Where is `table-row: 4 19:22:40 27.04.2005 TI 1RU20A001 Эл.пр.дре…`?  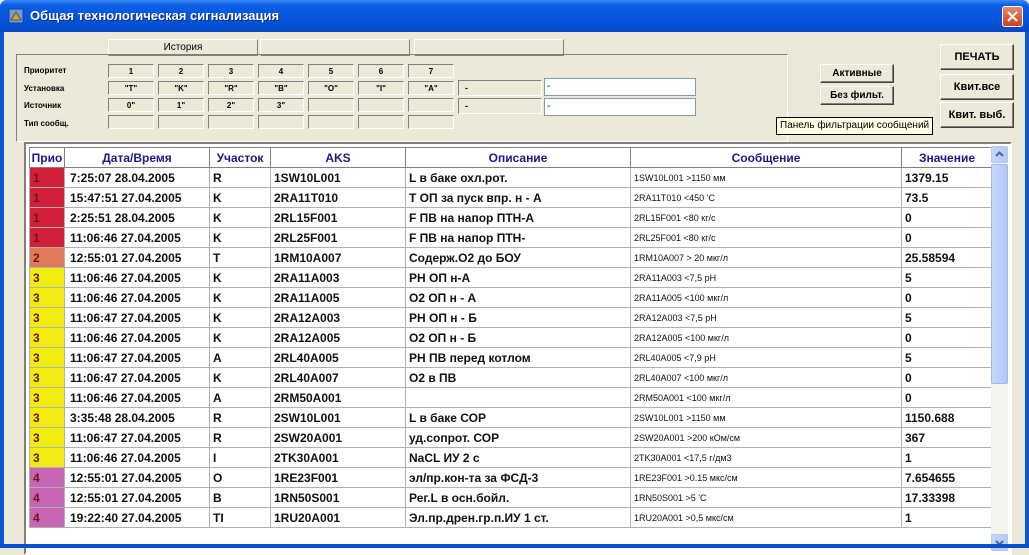 table-row: 4 19:22:40 27.04.2005 TI 1RU20A001 Эл.пр.дре… is located at coordinates (511, 517).